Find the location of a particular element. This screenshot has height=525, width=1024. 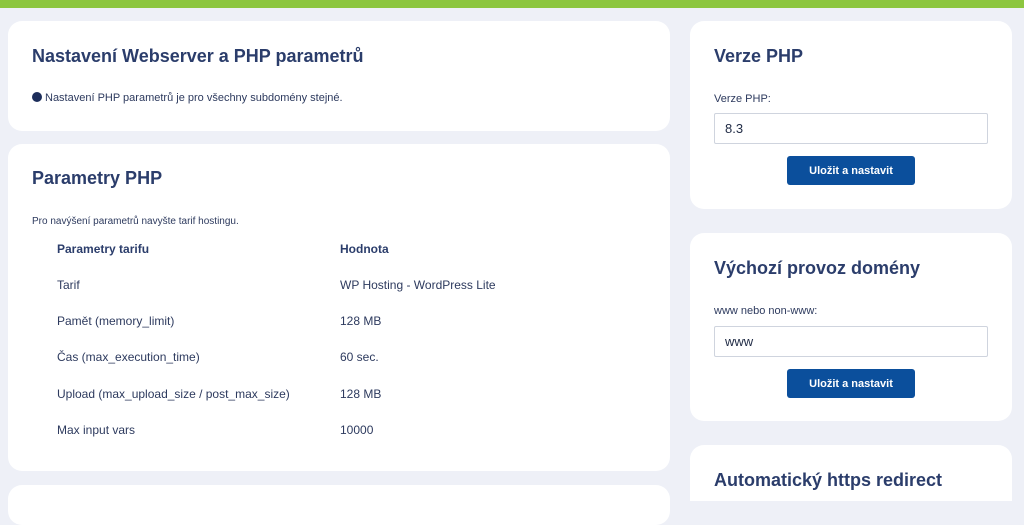

table-row: Max input vars 10000 is located at coordinates (215, 430).